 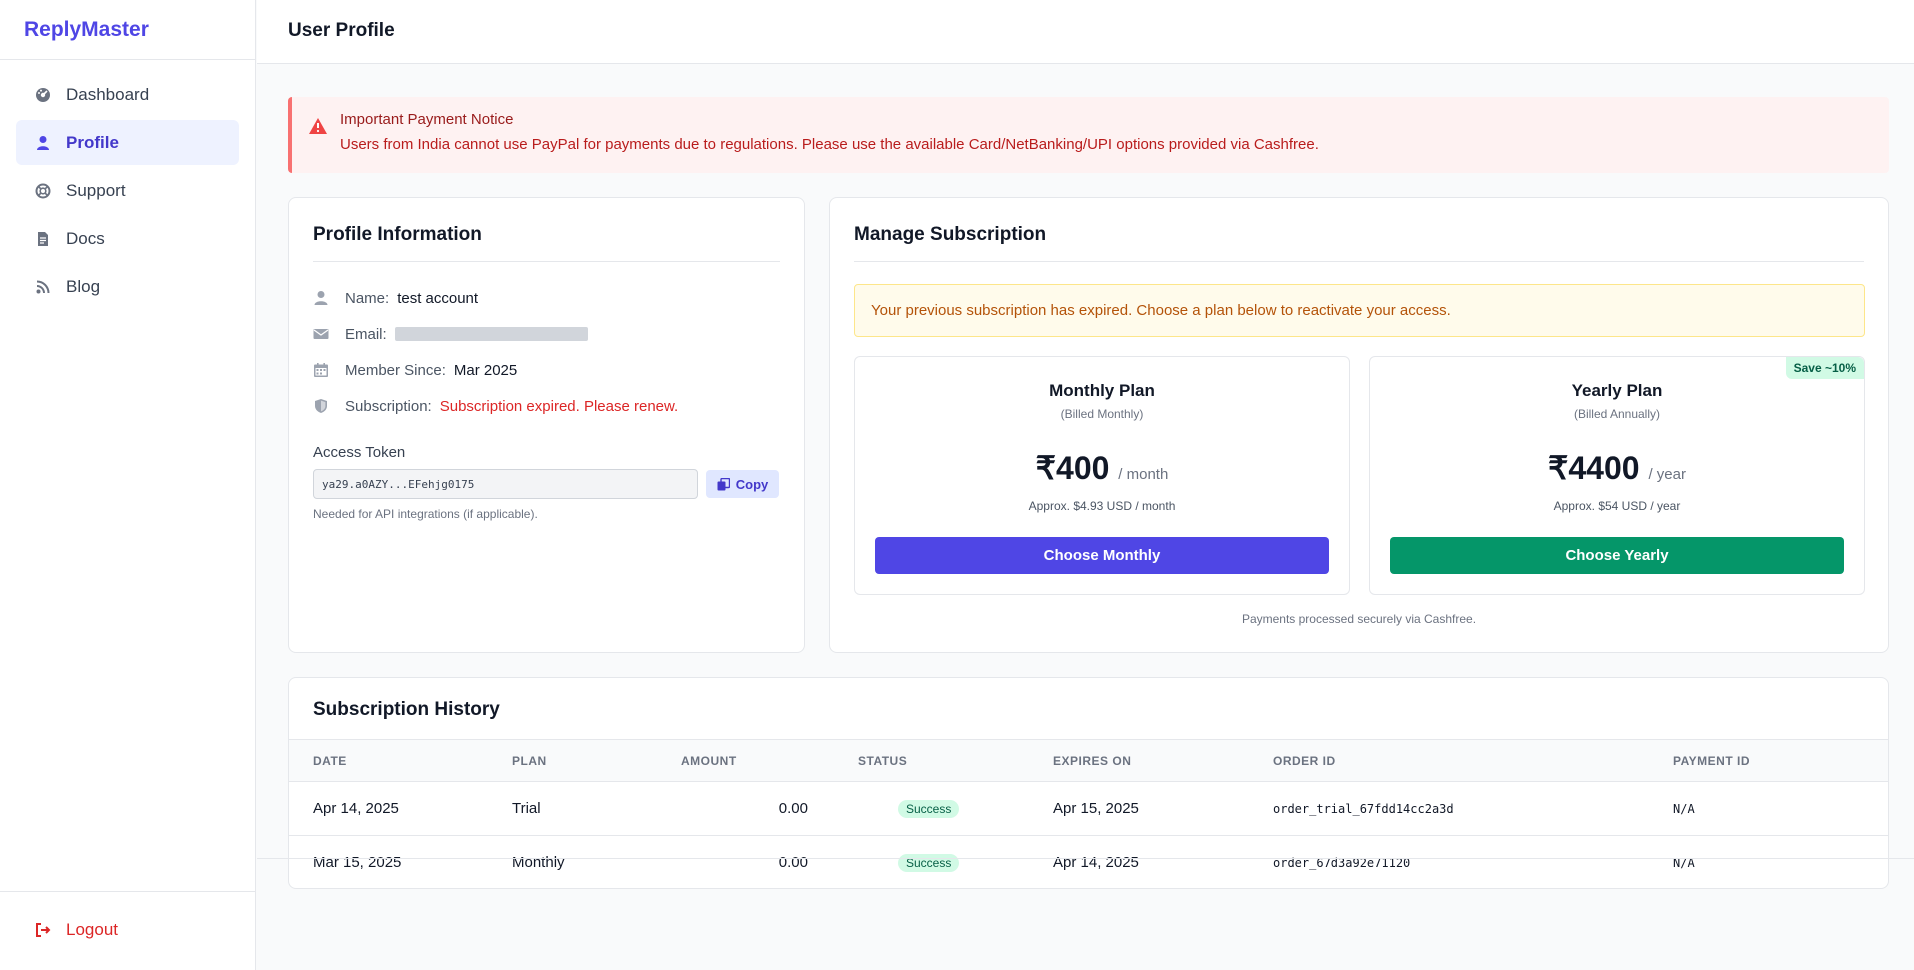 I want to click on logout-icon, so click(x=43, y=930).